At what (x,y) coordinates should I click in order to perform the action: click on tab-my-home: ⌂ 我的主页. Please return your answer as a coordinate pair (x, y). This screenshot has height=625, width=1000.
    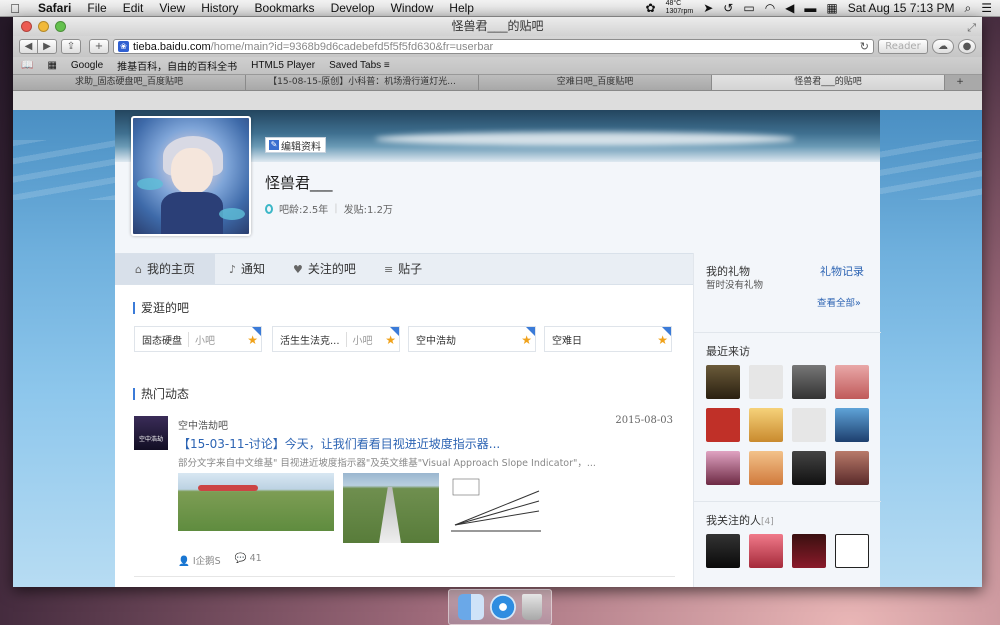
    Looking at the image, I should click on (165, 269).